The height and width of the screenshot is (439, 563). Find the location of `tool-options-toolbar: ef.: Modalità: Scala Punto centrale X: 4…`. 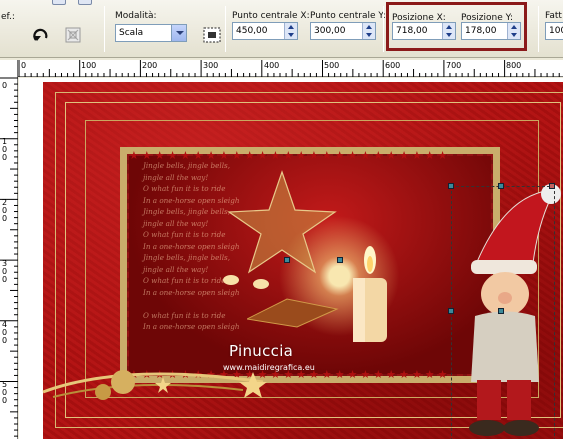

tool-options-toolbar: ef.: Modalità: Scala Punto centrale X: 4… is located at coordinates (281, 29).